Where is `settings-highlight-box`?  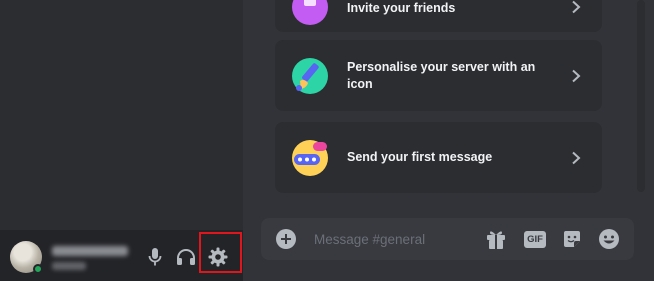 settings-highlight-box is located at coordinates (220, 252).